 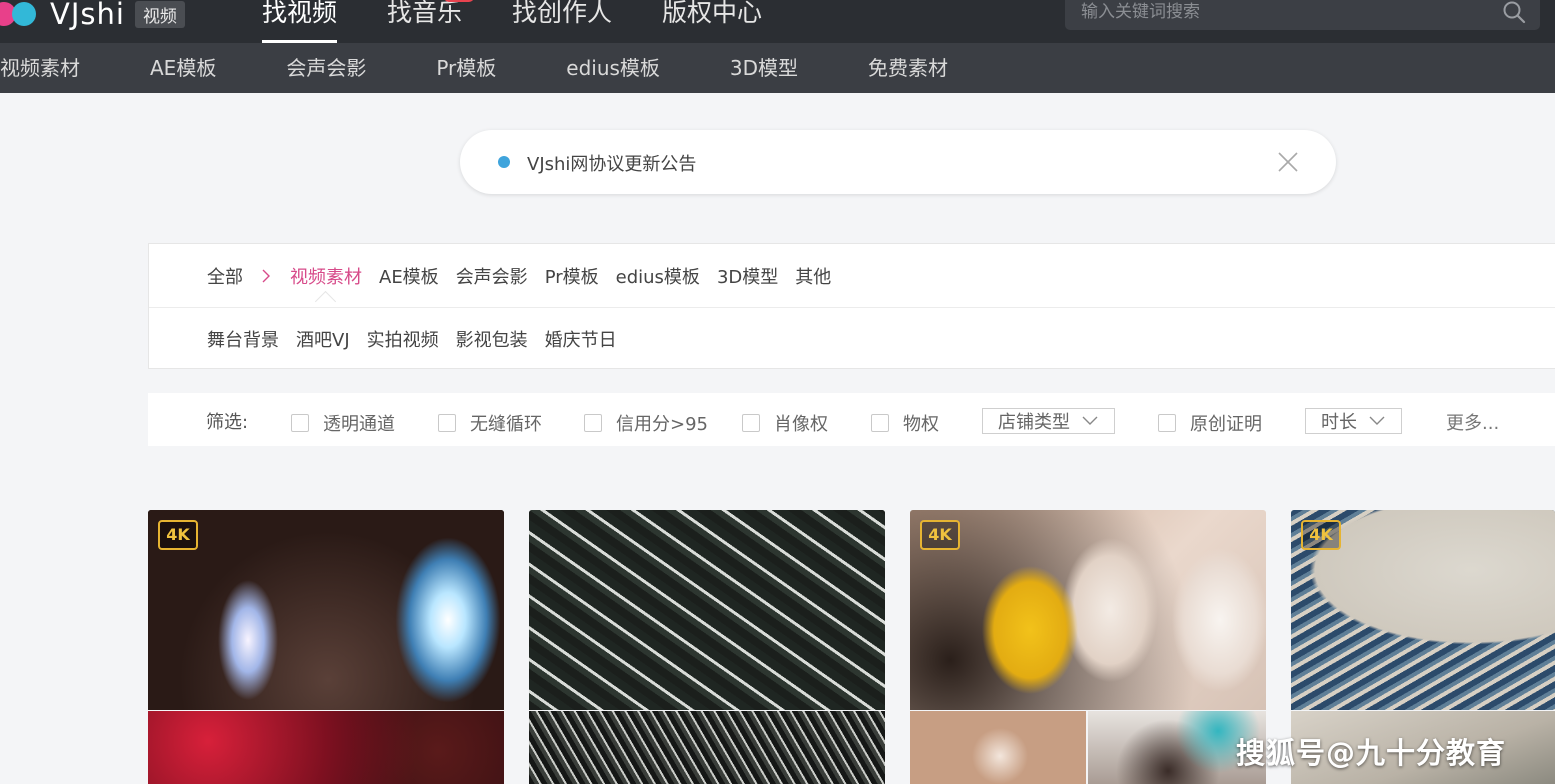 What do you see at coordinates (326, 276) in the screenshot?
I see `category-video-material: 视频素材` at bounding box center [326, 276].